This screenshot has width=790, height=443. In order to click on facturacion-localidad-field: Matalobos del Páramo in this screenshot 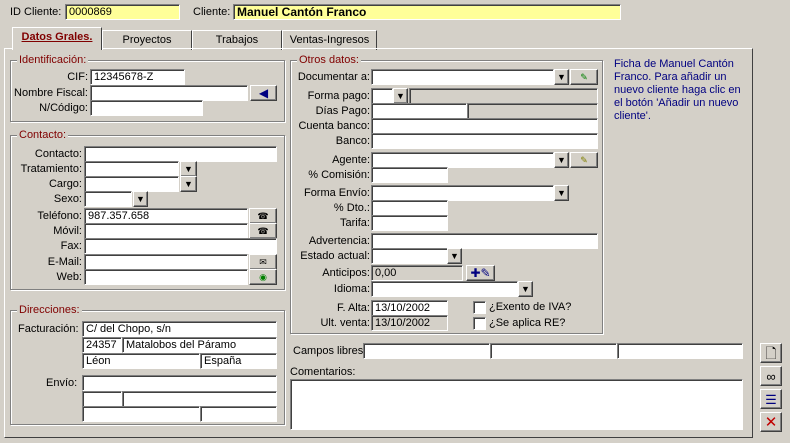, I will do `click(199, 345)`.